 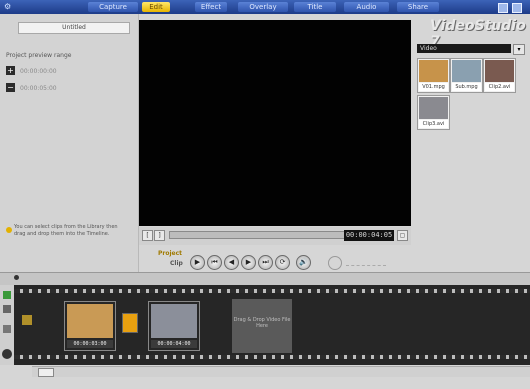 What do you see at coordinates (466, 87) in the screenshot?
I see `thumb-caption: Sub.mpg` at bounding box center [466, 87].